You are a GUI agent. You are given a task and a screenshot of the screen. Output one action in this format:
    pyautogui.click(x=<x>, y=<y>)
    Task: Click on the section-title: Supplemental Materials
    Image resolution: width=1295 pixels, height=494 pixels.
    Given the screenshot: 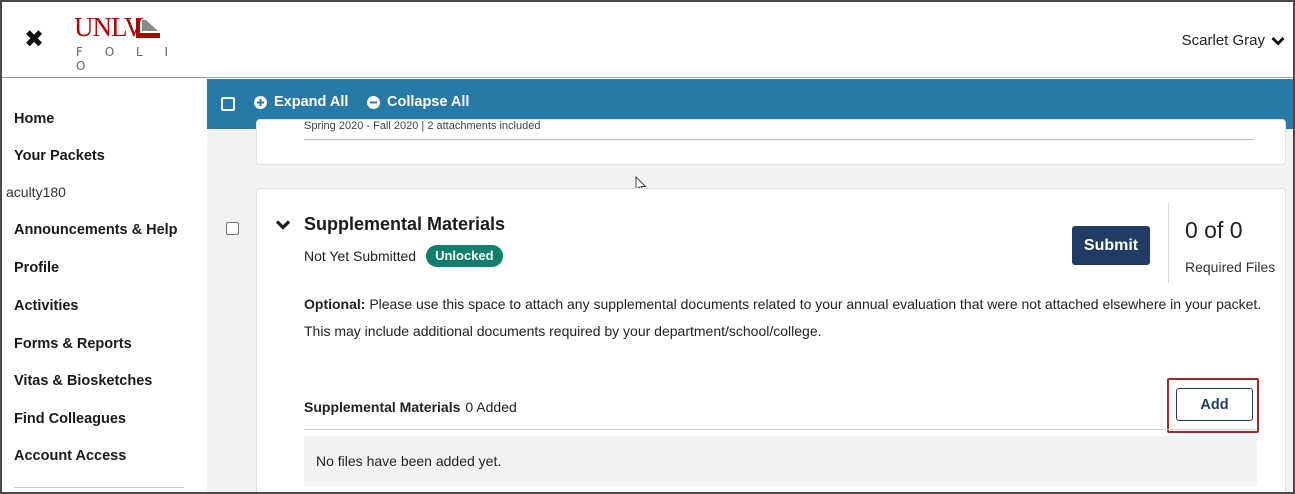 What is the action you would take?
    pyautogui.click(x=405, y=224)
    